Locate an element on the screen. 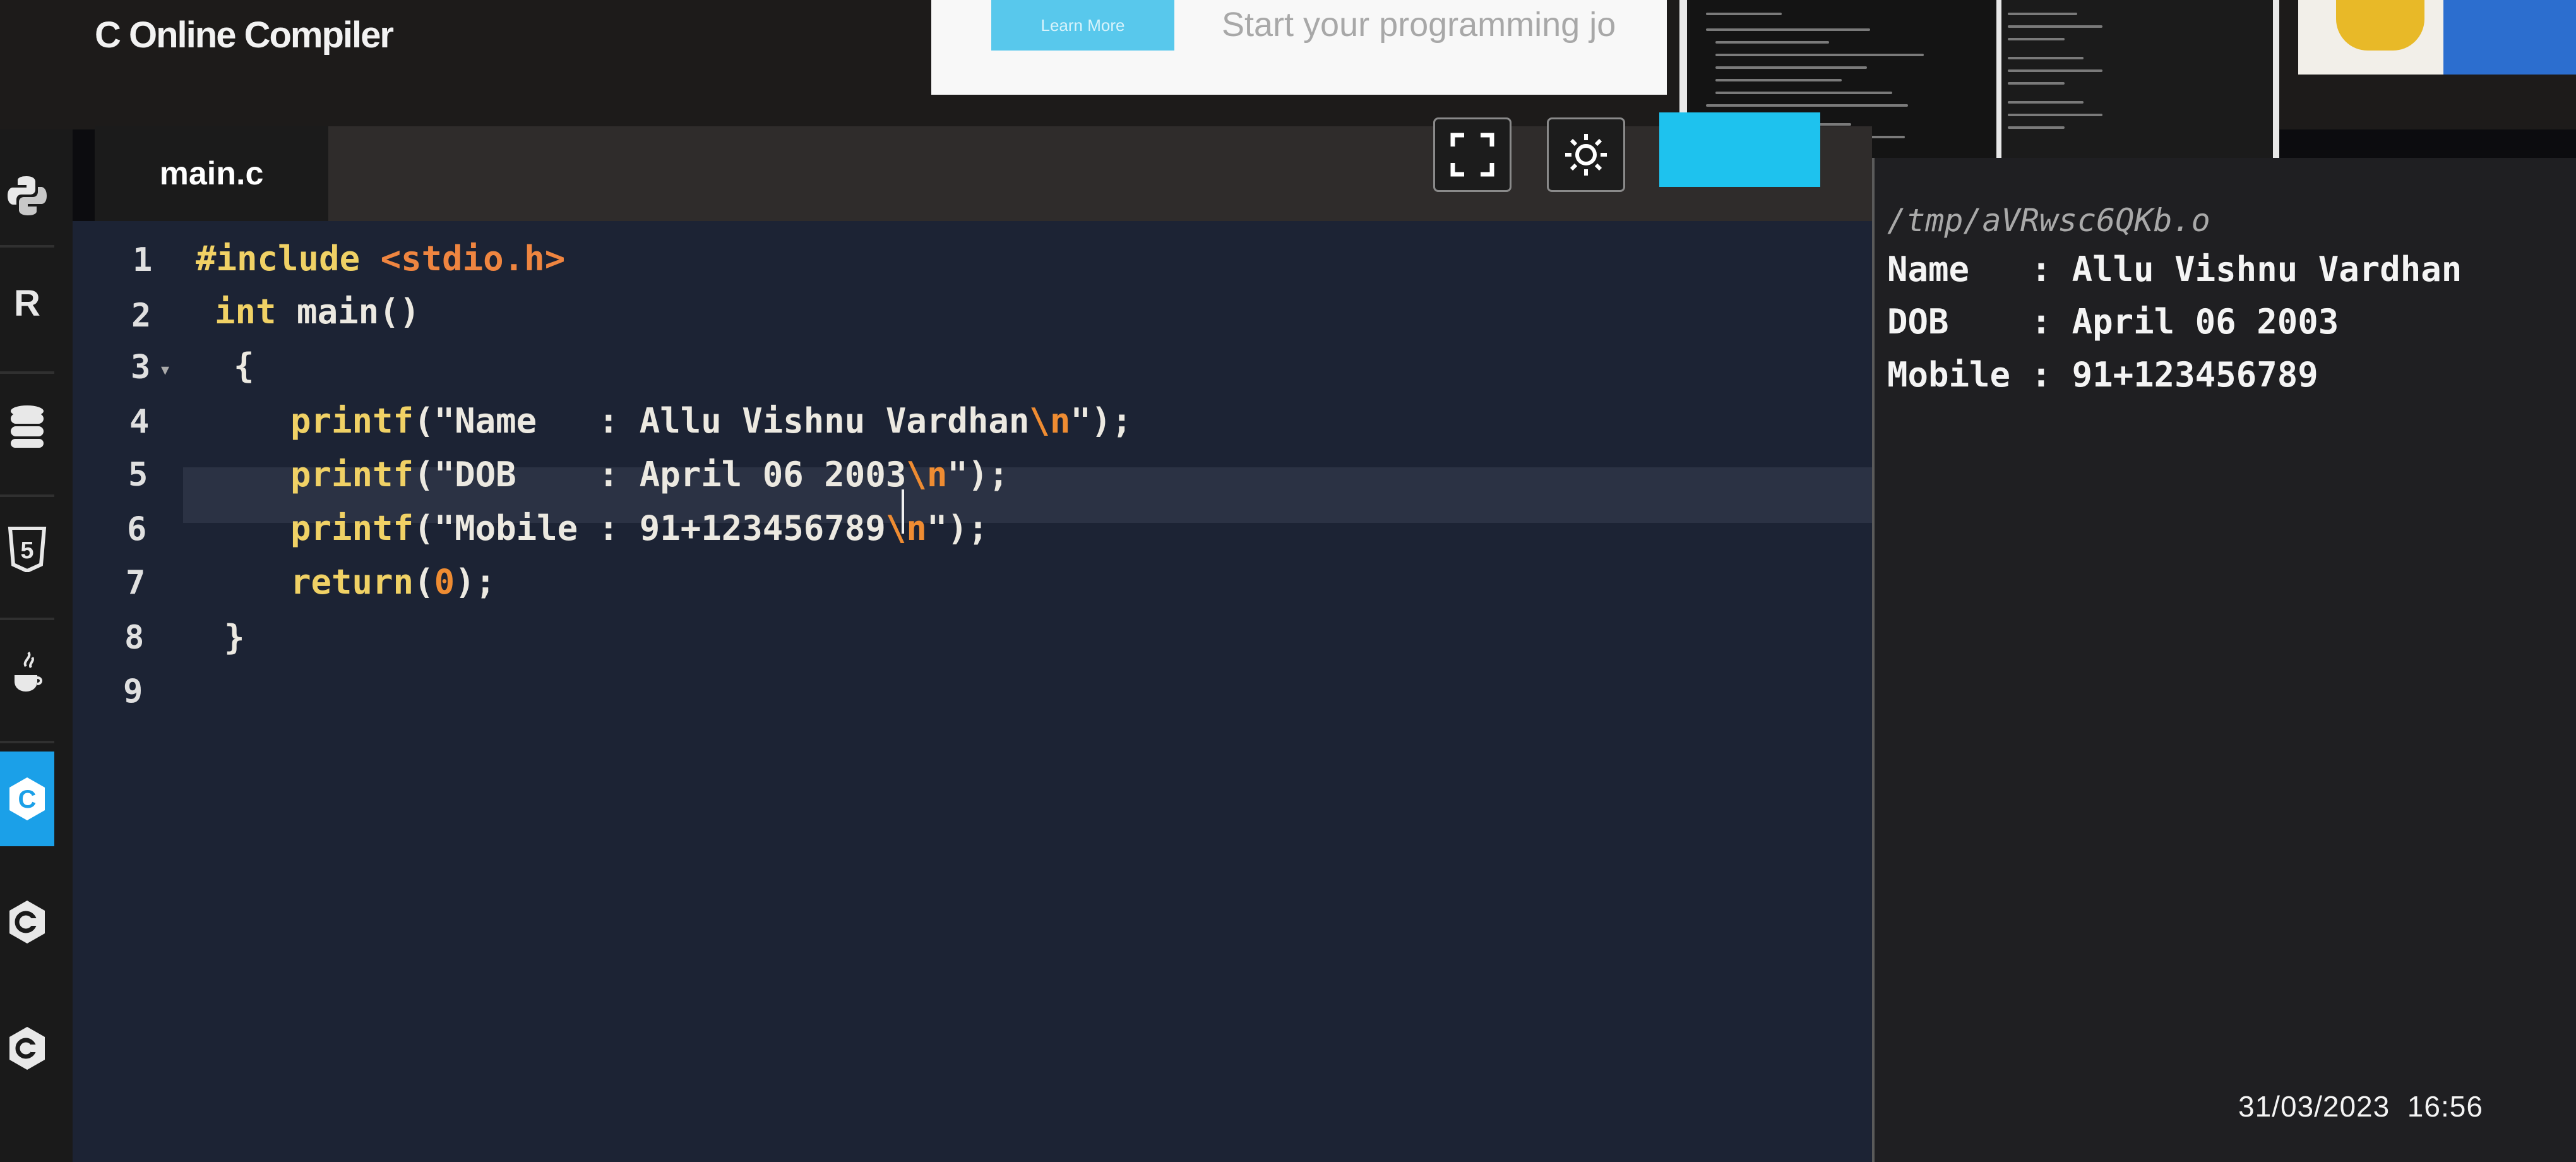 The height and width of the screenshot is (1162, 2576). fullscreen-button is located at coordinates (1472, 154).